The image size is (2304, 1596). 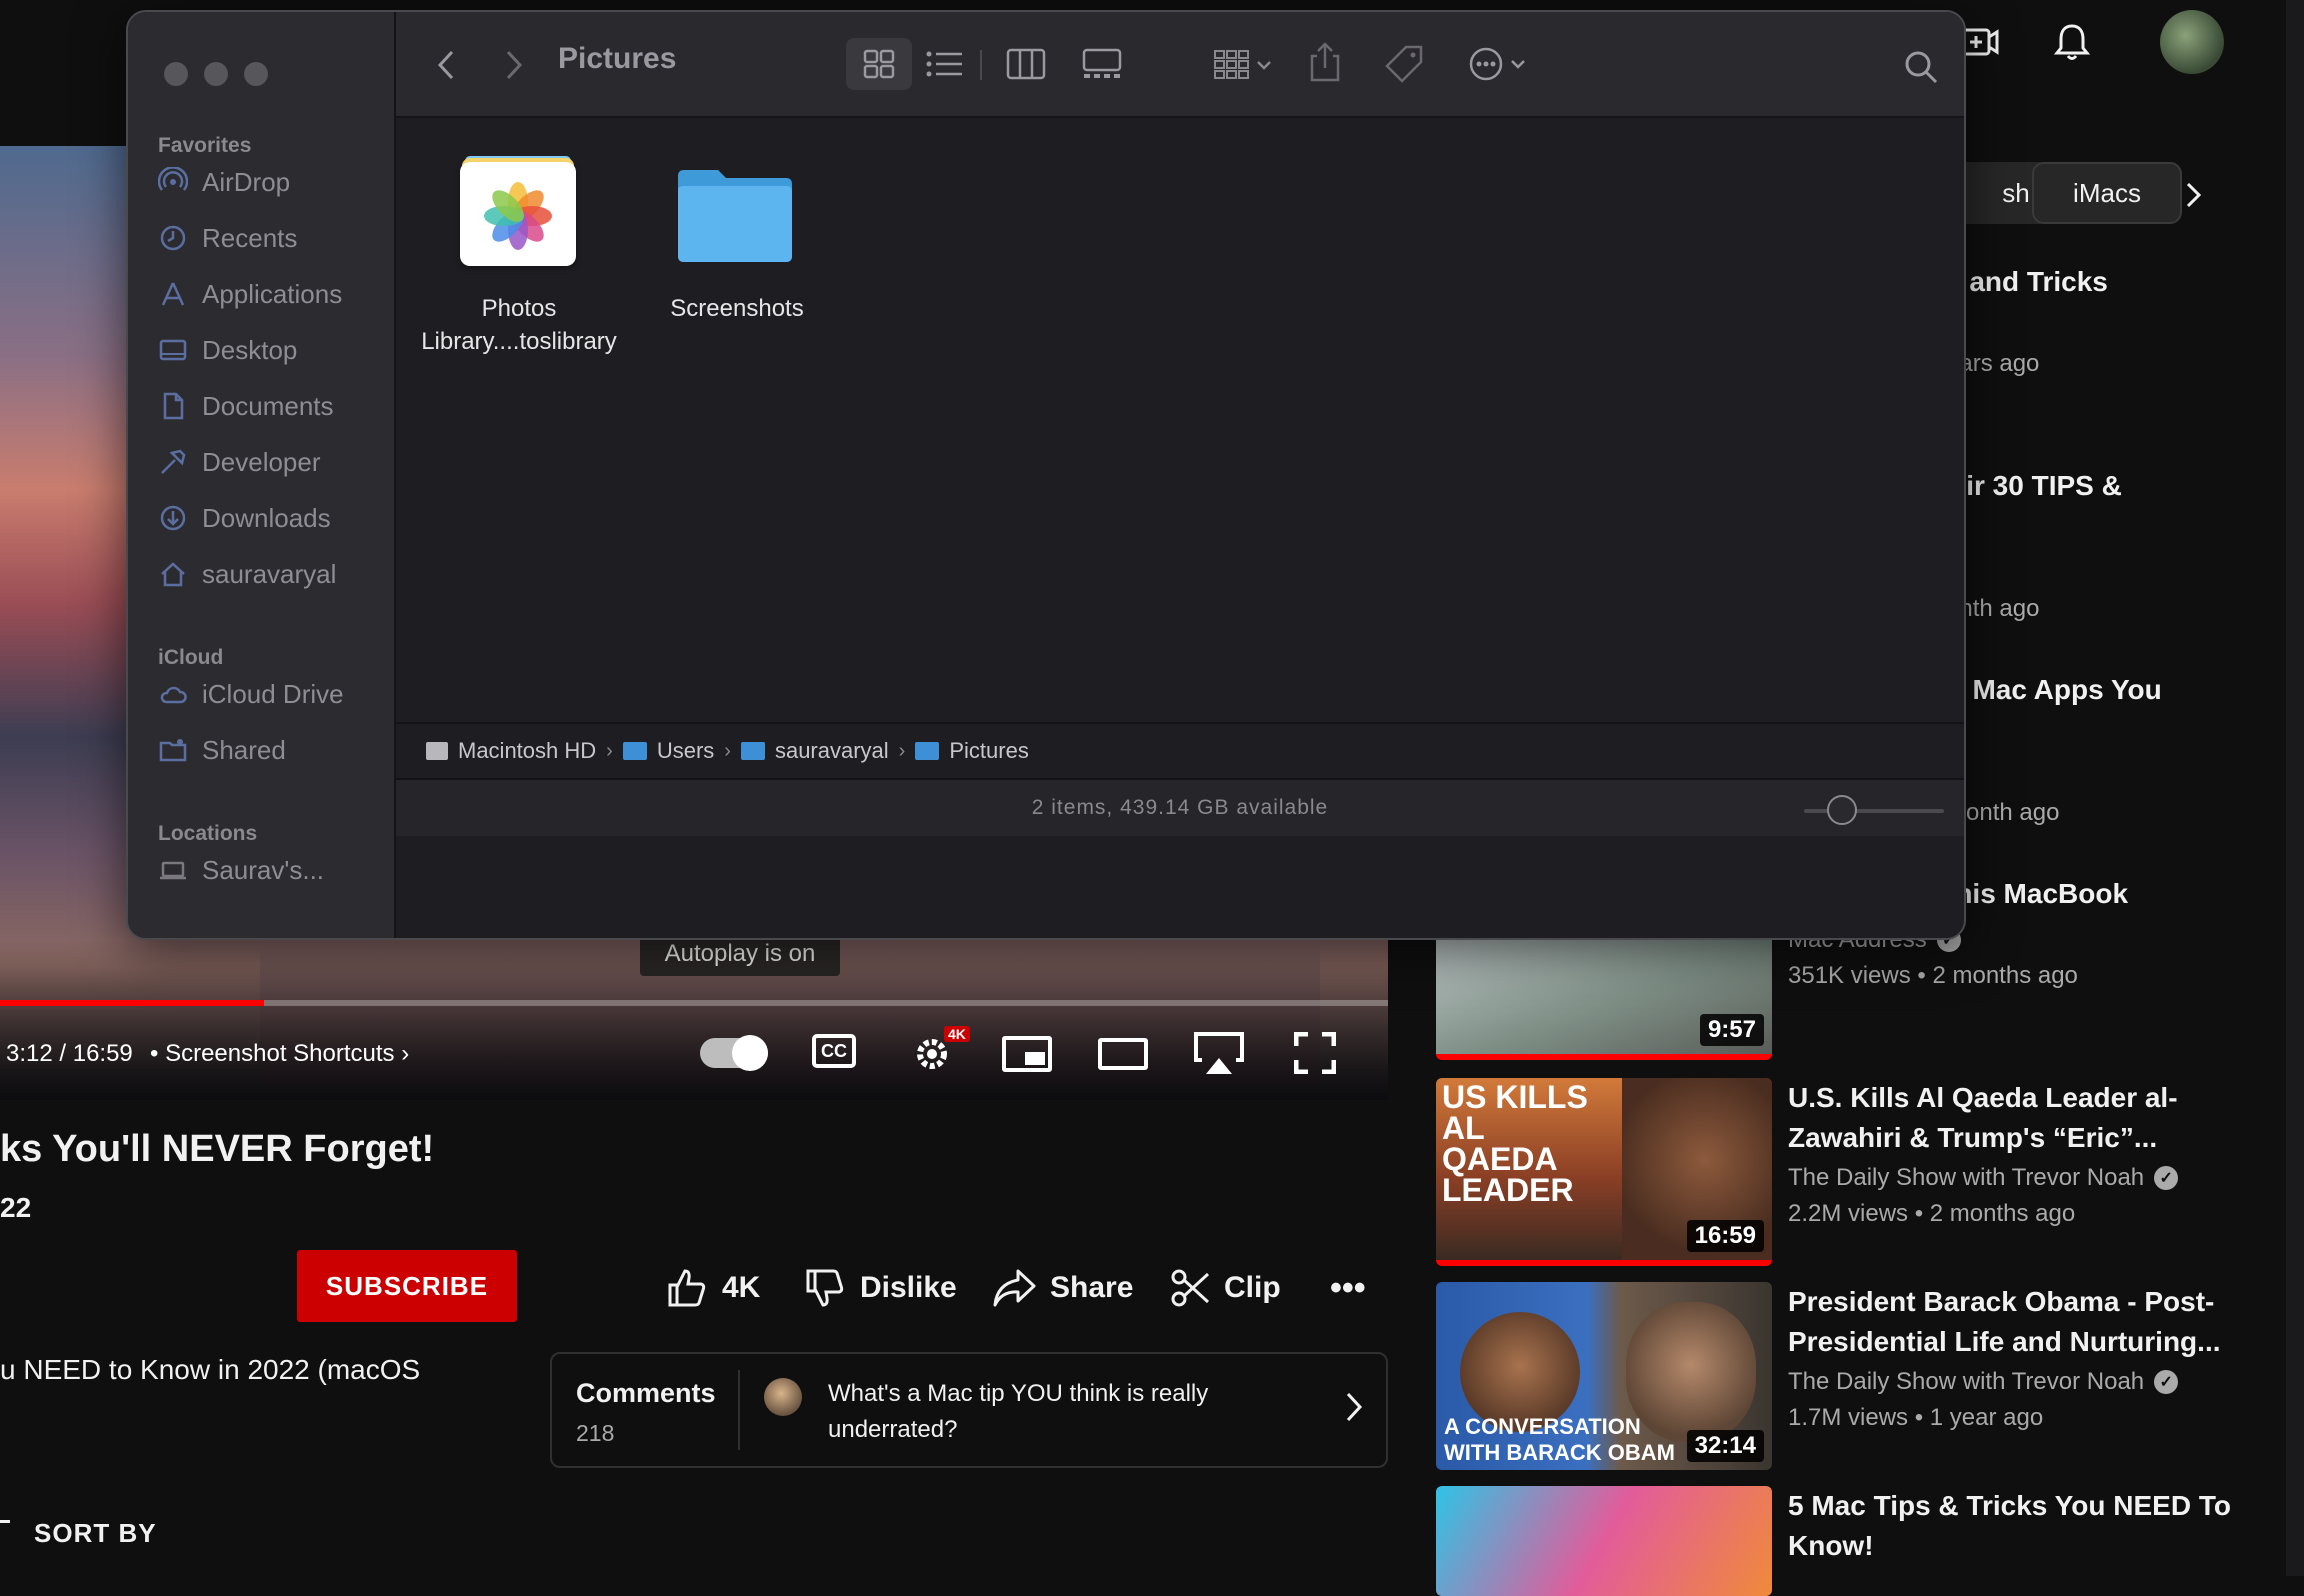 What do you see at coordinates (2192, 42) in the screenshot?
I see `avatar` at bounding box center [2192, 42].